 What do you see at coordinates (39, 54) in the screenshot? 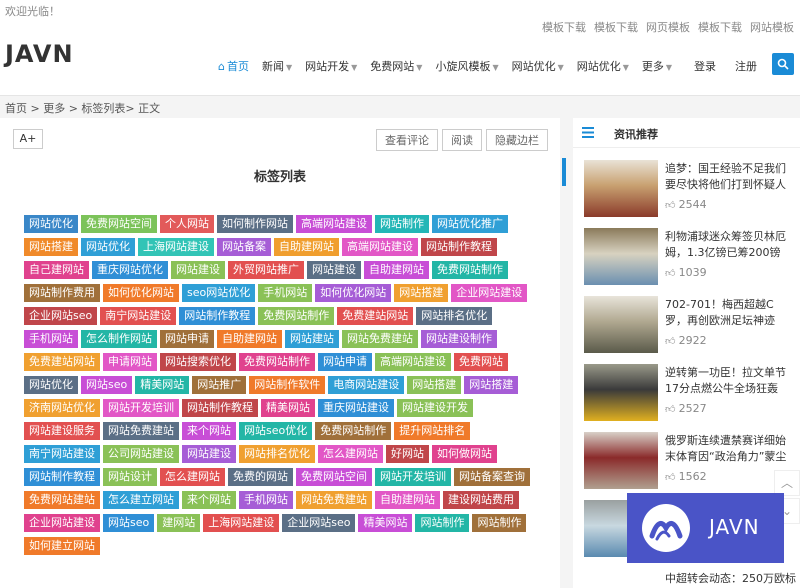
I see `site-logo: JAVN` at bounding box center [39, 54].